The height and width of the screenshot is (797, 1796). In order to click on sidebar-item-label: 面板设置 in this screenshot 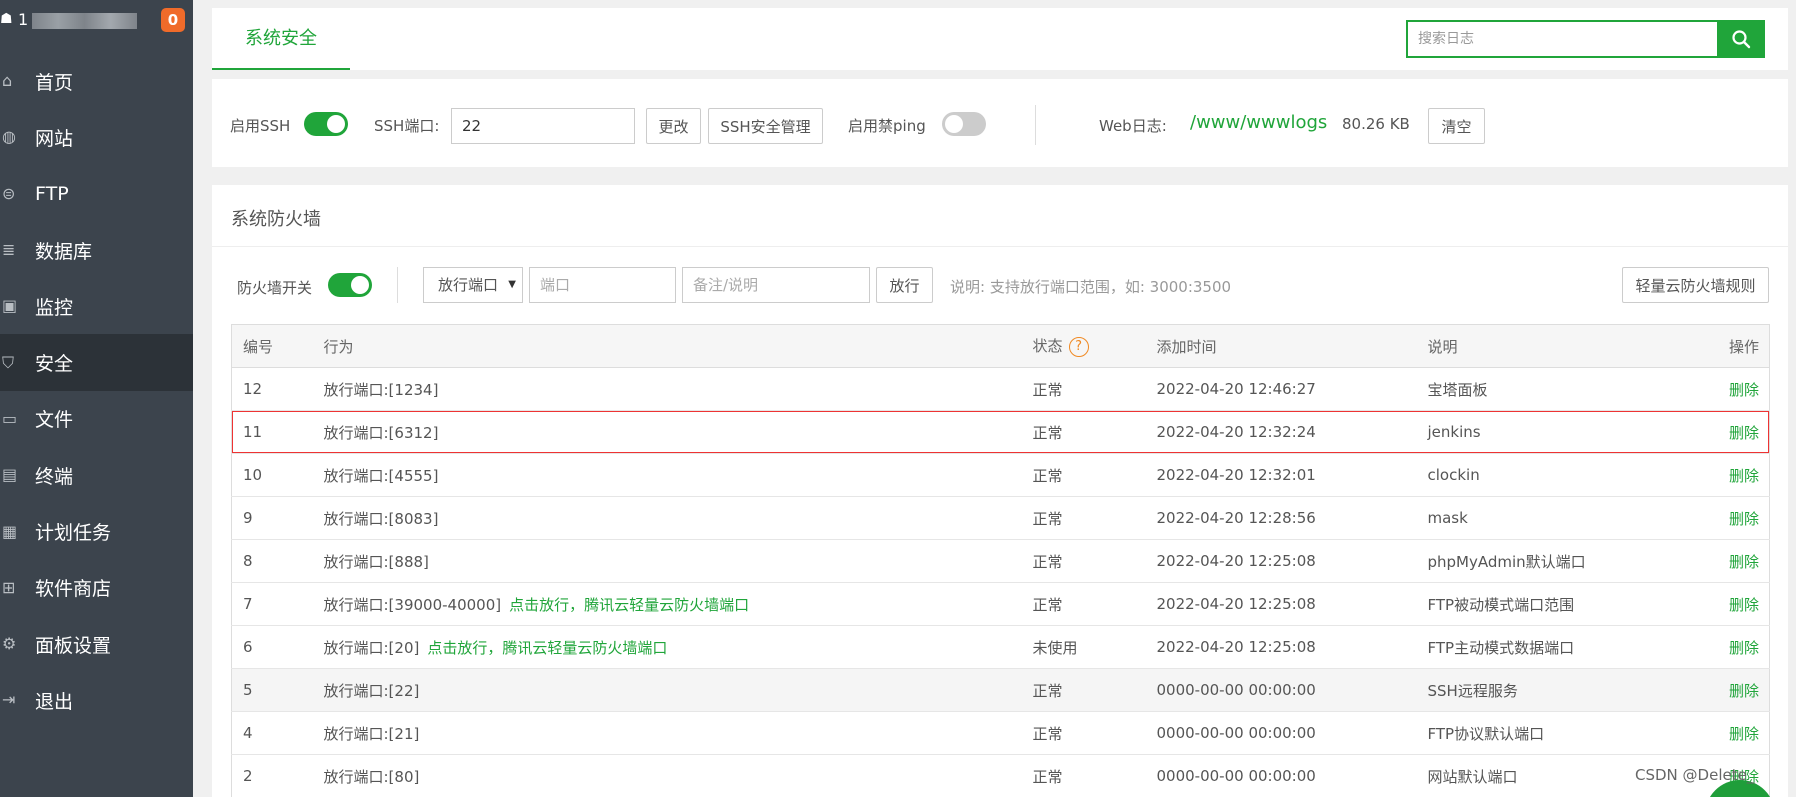, I will do `click(73, 645)`.